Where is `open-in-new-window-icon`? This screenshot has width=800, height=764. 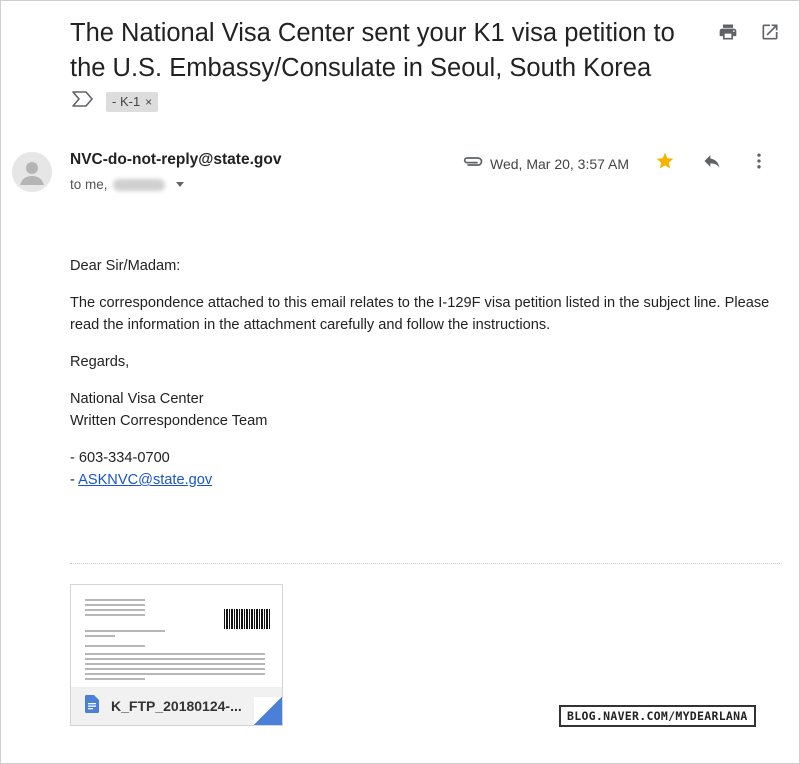 open-in-new-window-icon is located at coordinates (770, 32).